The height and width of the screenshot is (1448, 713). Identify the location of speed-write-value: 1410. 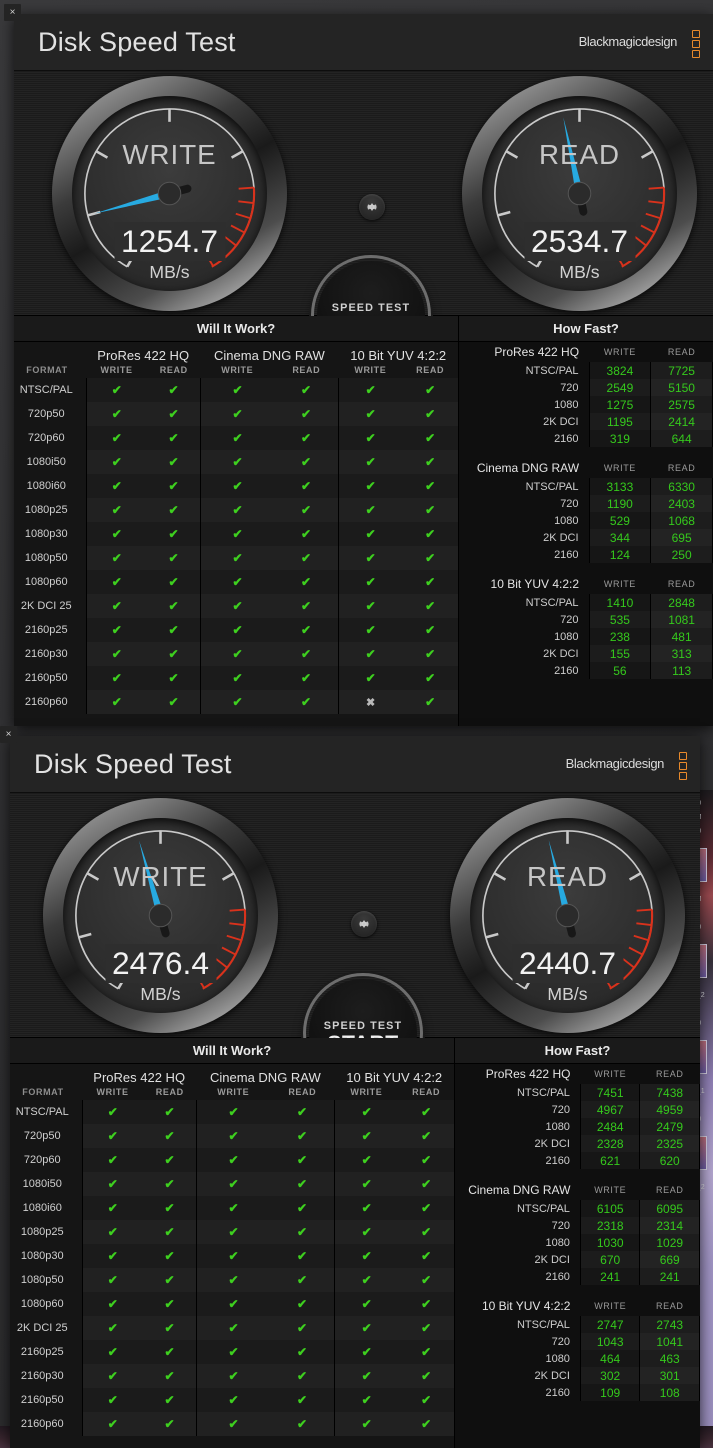
(620, 602).